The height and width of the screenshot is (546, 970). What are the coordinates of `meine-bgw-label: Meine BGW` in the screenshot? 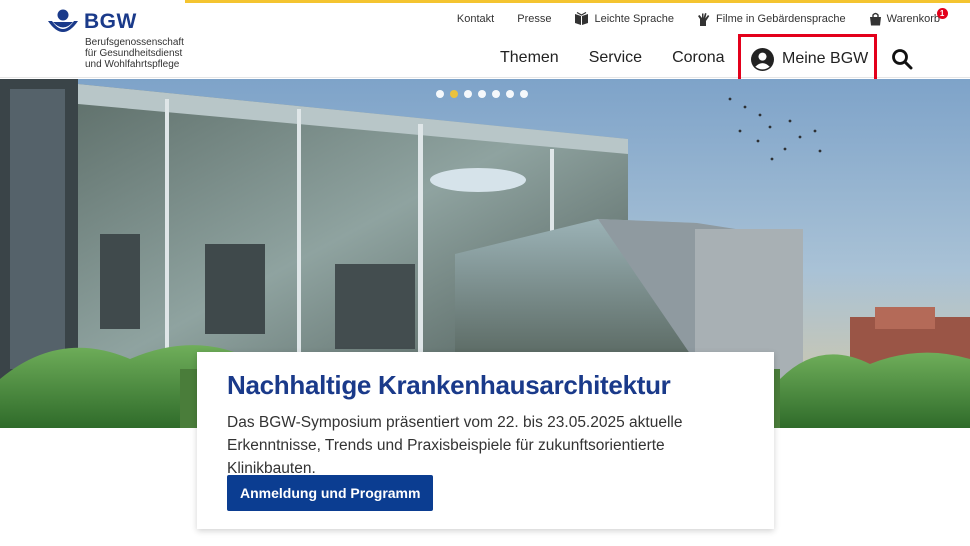 It's located at (825, 58).